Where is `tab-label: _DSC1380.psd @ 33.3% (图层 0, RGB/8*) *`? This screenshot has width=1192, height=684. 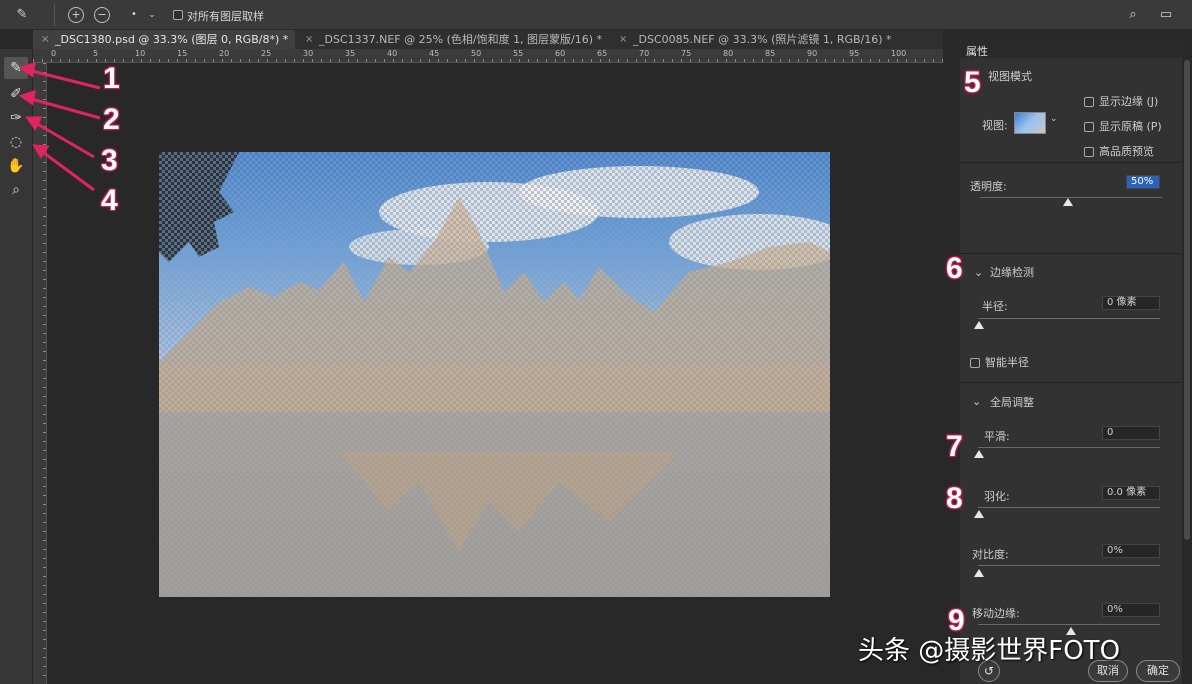
tab-label: _DSC1380.psd @ 33.3% (图层 0, RGB/8*) * is located at coordinates (172, 39).